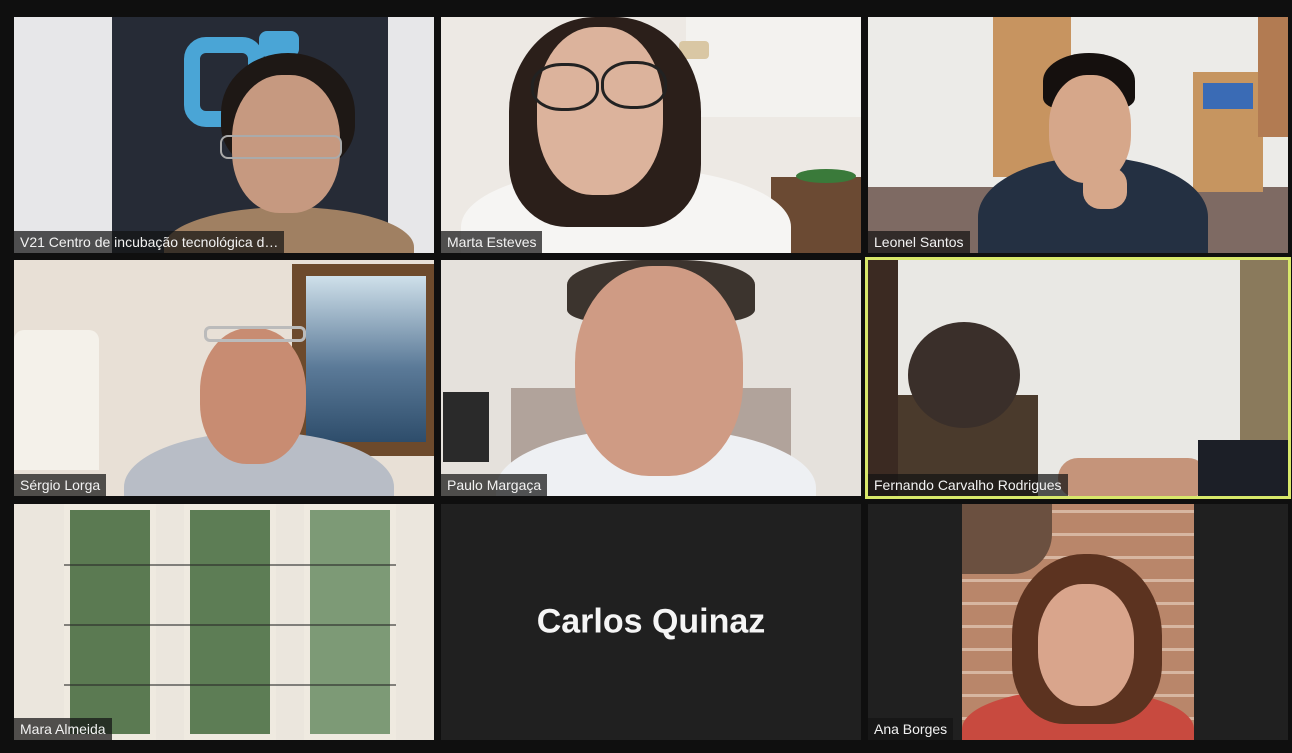 This screenshot has height=753, width=1292. I want to click on video-tile-ana-borges: Ana Borges, so click(1078, 622).